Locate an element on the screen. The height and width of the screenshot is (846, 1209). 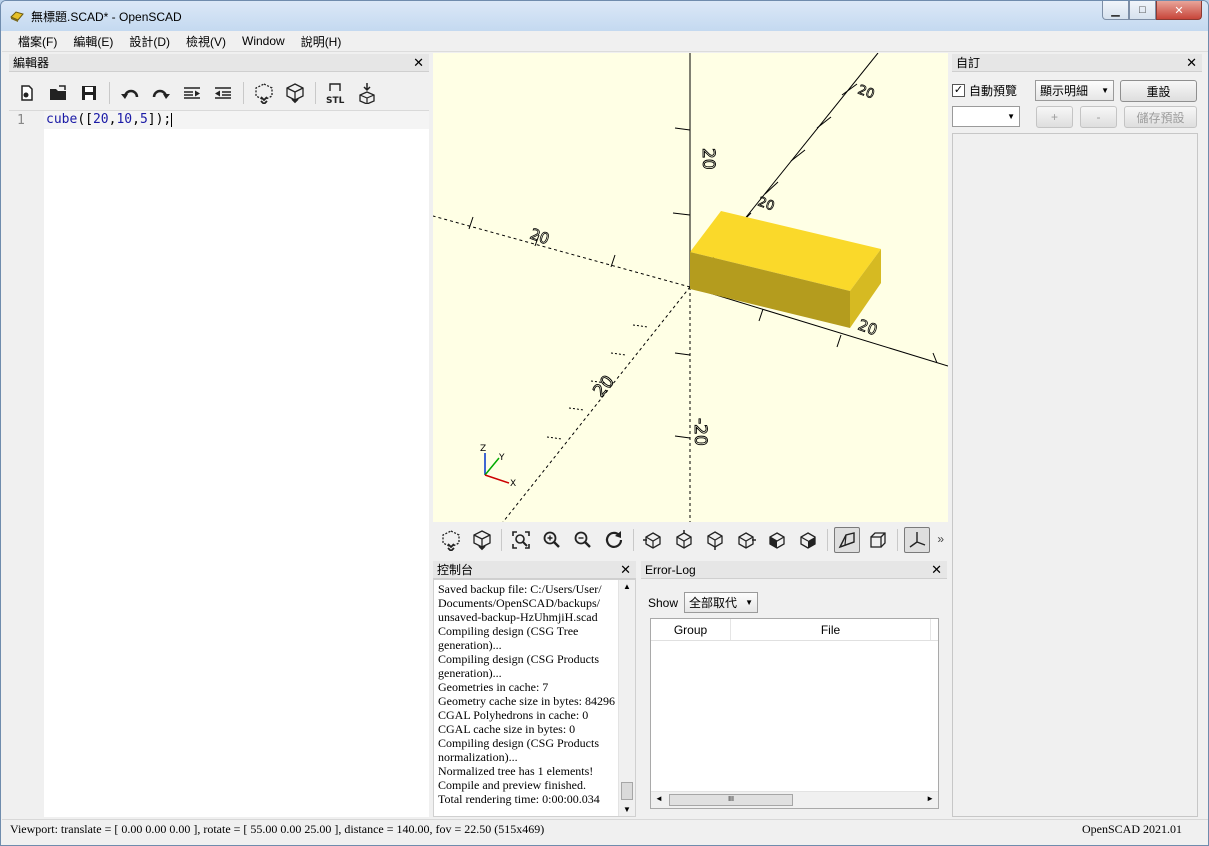
perspective-icon is located at coordinates (847, 540).